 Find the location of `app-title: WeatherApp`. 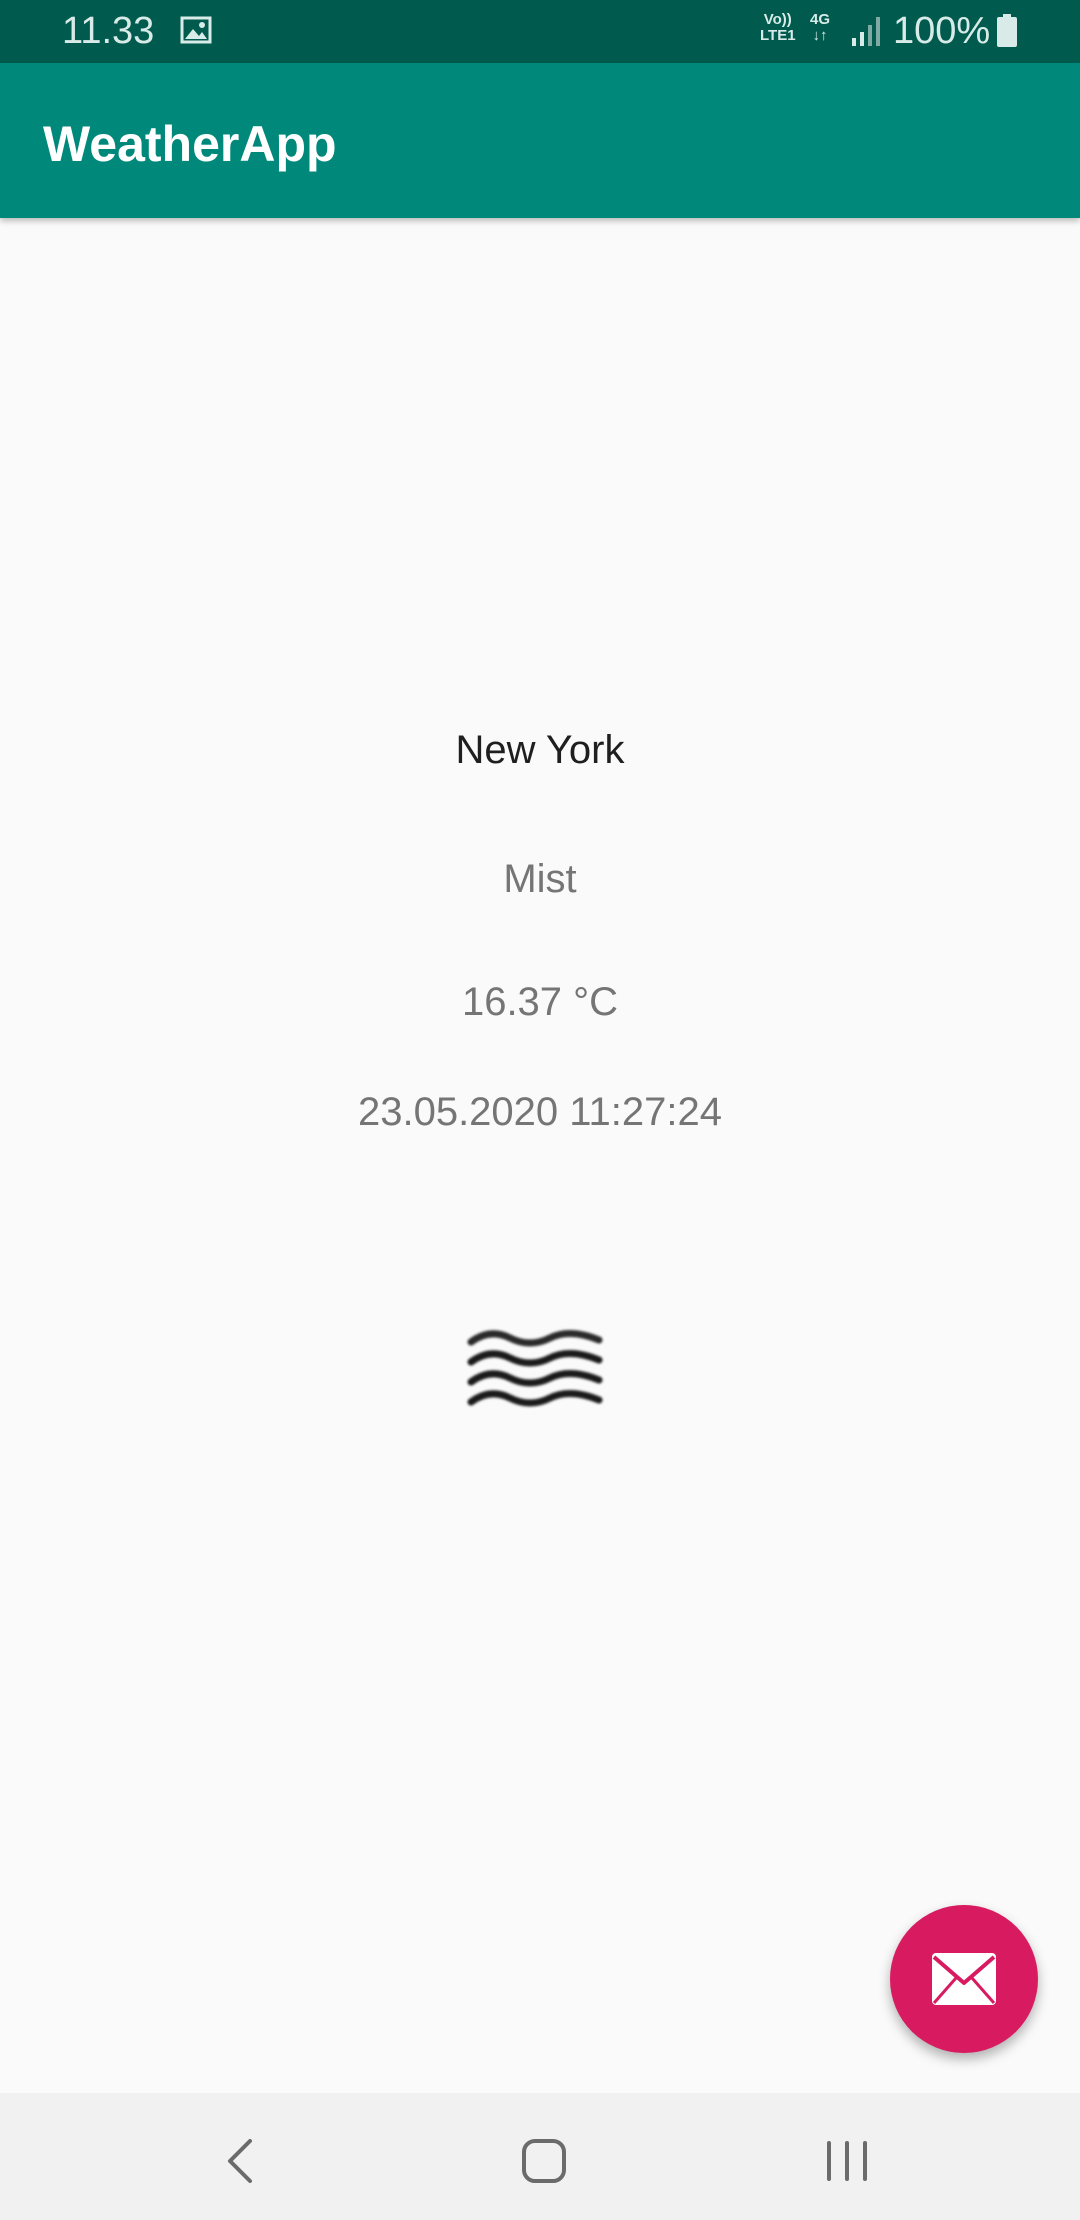

app-title: WeatherApp is located at coordinates (190, 144).